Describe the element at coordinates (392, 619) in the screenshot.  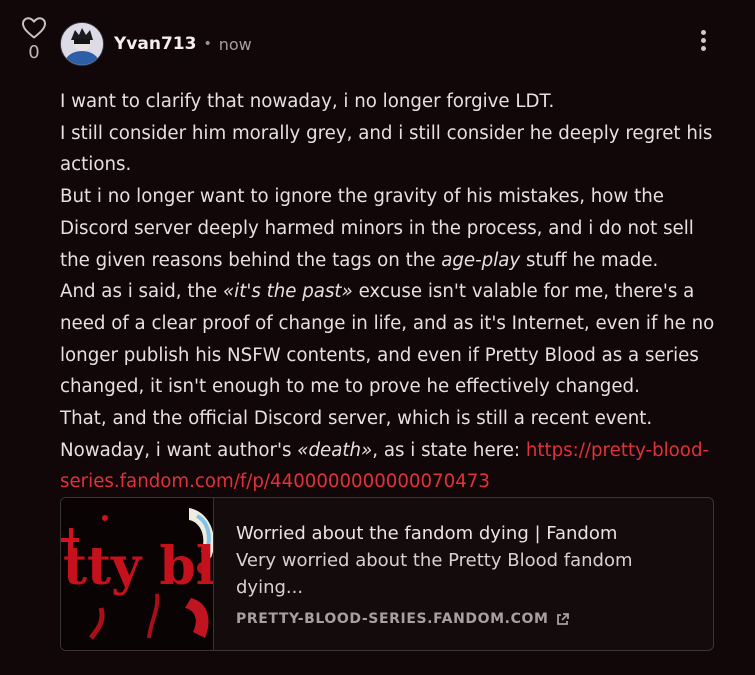
I see `preview-domain-text: PRETTY-BLOOD-SERIES.FANDOM.COM` at that location.